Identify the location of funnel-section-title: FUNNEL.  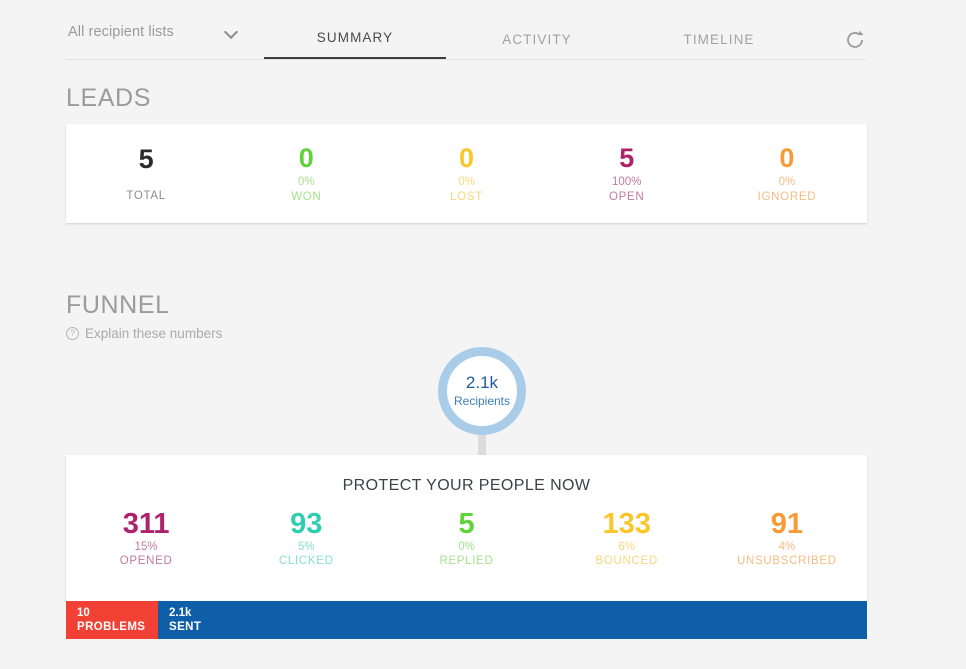
(118, 305).